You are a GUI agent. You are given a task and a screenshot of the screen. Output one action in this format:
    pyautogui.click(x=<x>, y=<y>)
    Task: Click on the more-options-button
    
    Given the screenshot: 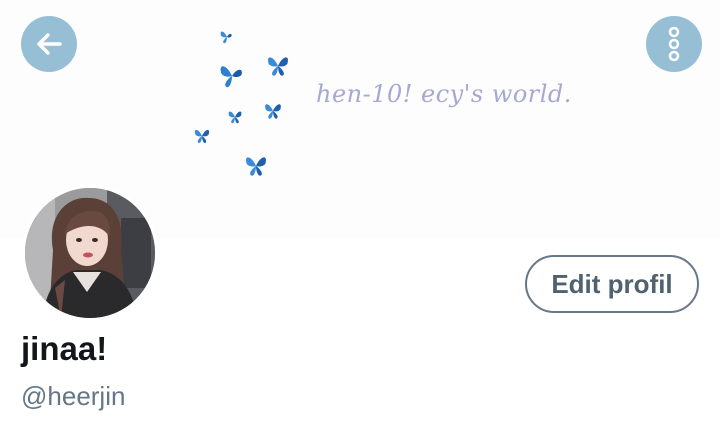 What is the action you would take?
    pyautogui.click(x=674, y=44)
    